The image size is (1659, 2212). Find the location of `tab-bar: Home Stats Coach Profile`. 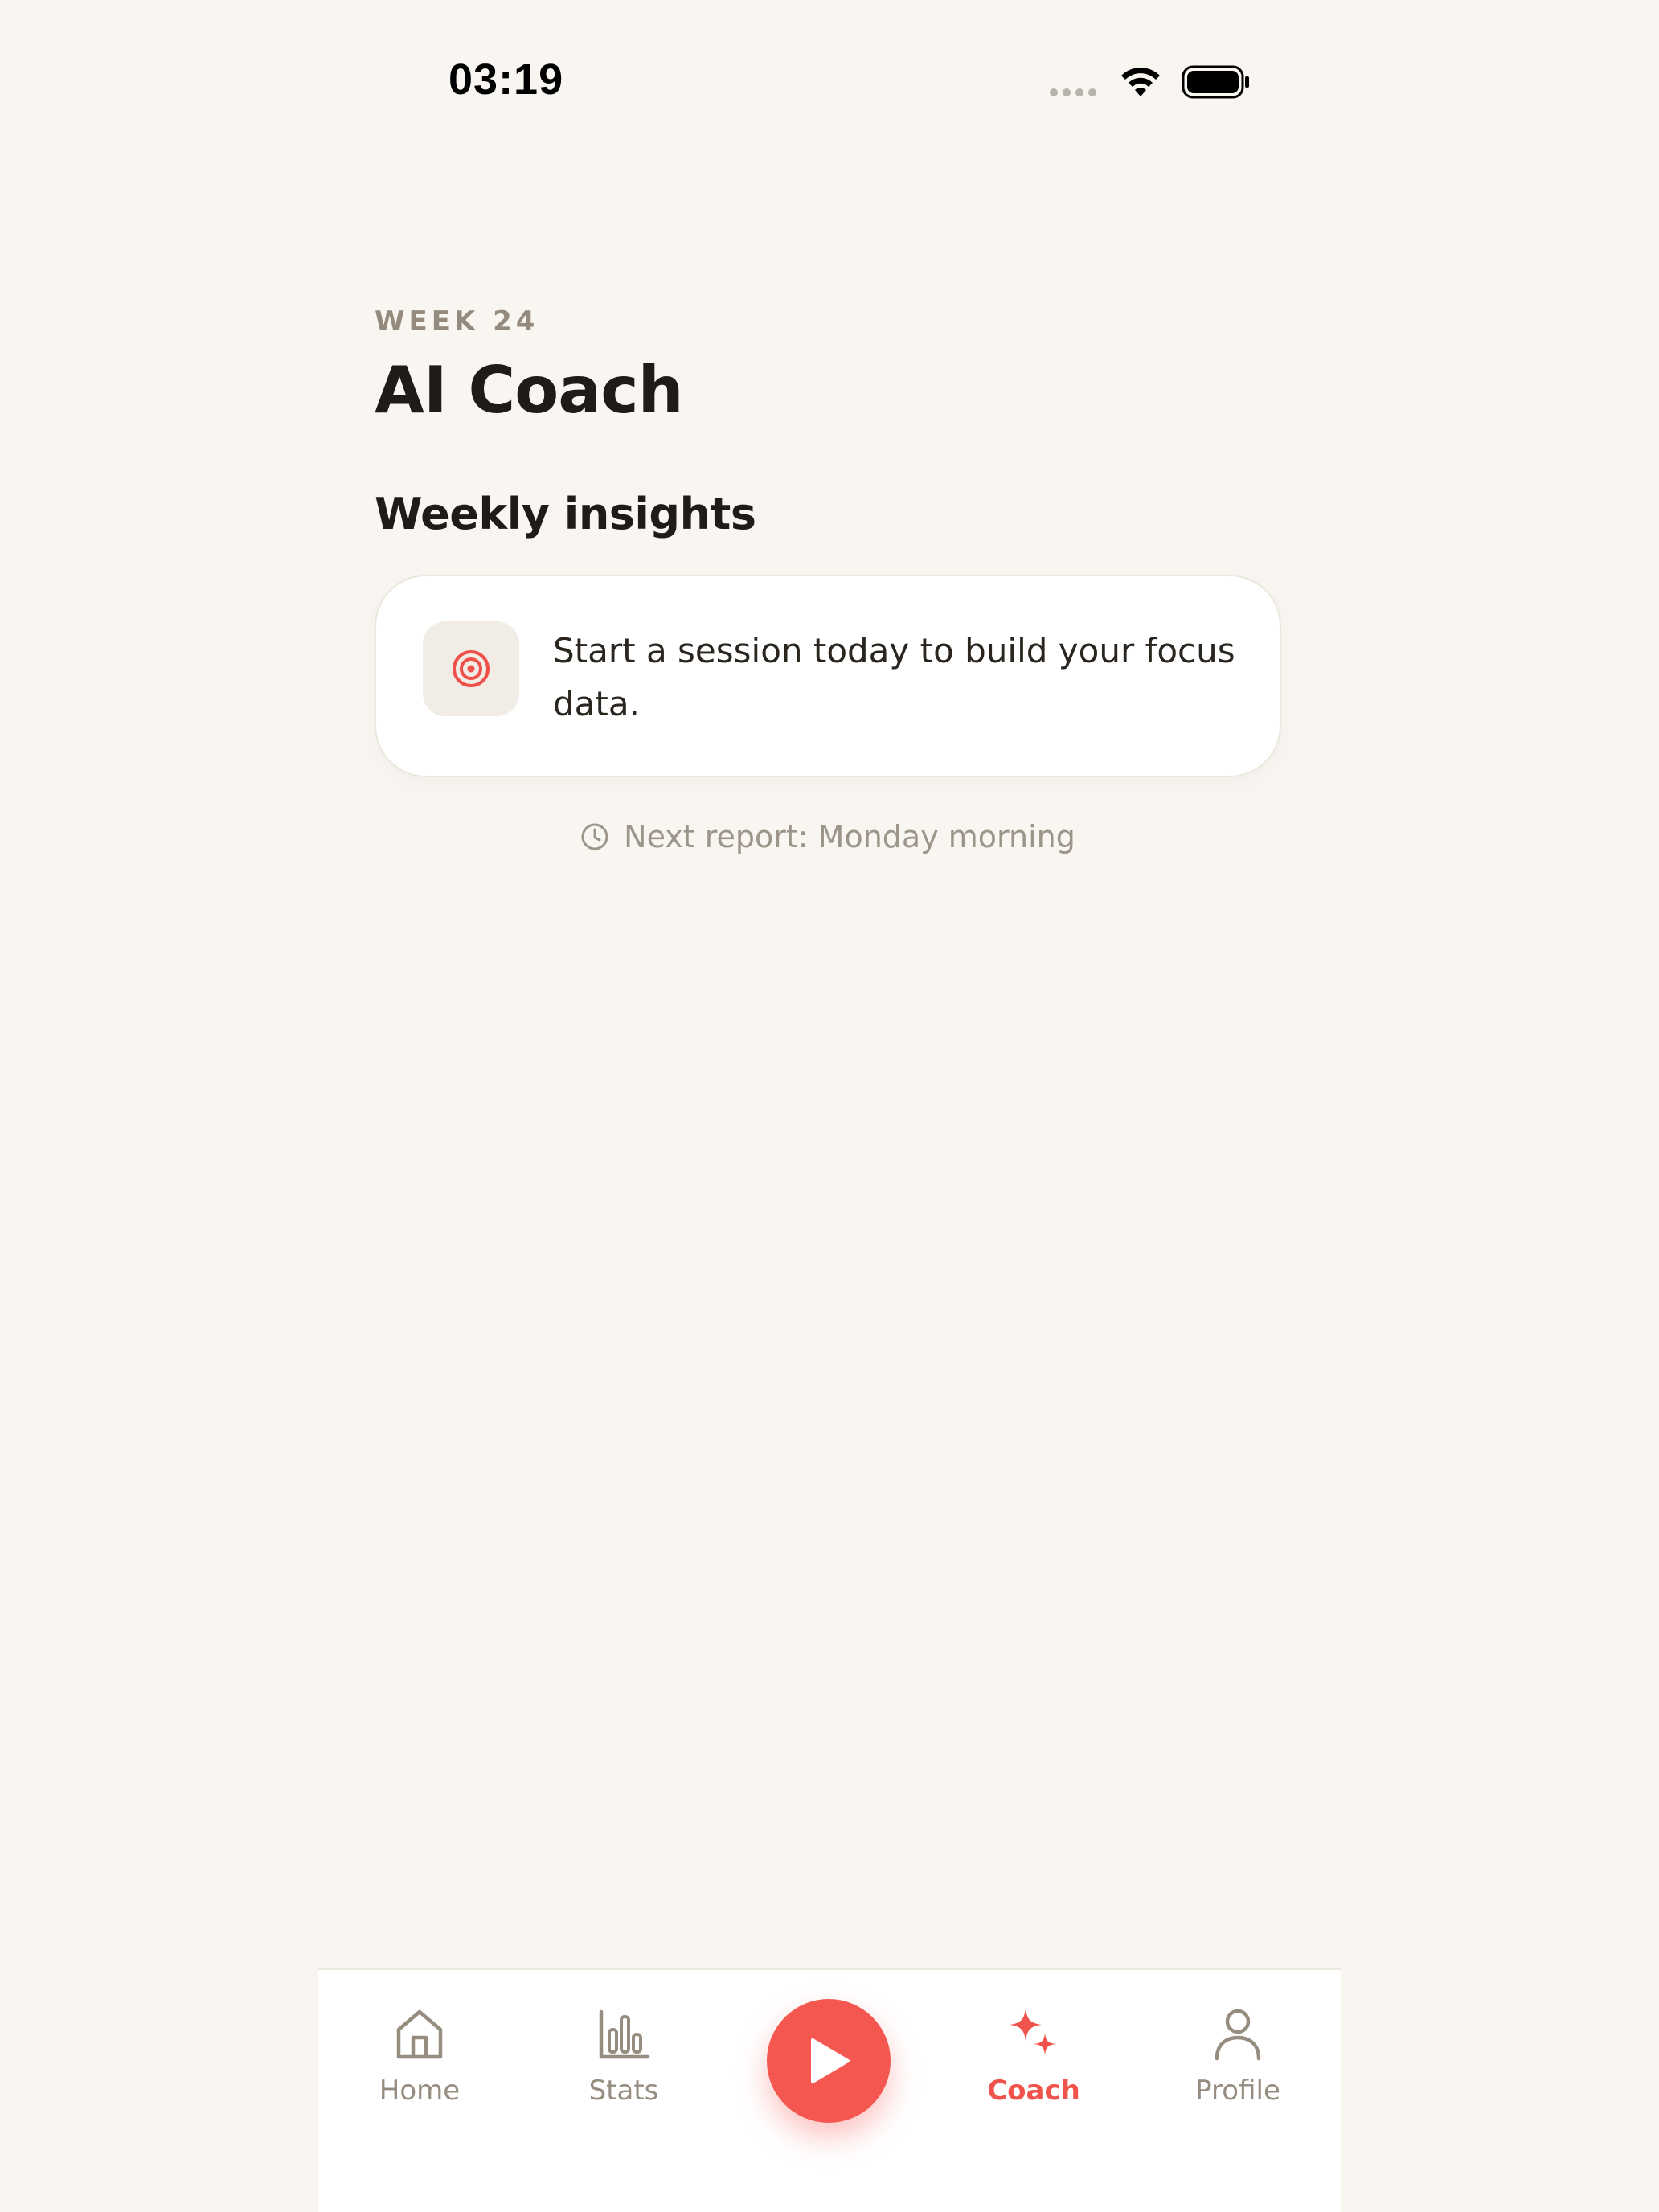

tab-bar: Home Stats Coach Profile is located at coordinates (829, 2090).